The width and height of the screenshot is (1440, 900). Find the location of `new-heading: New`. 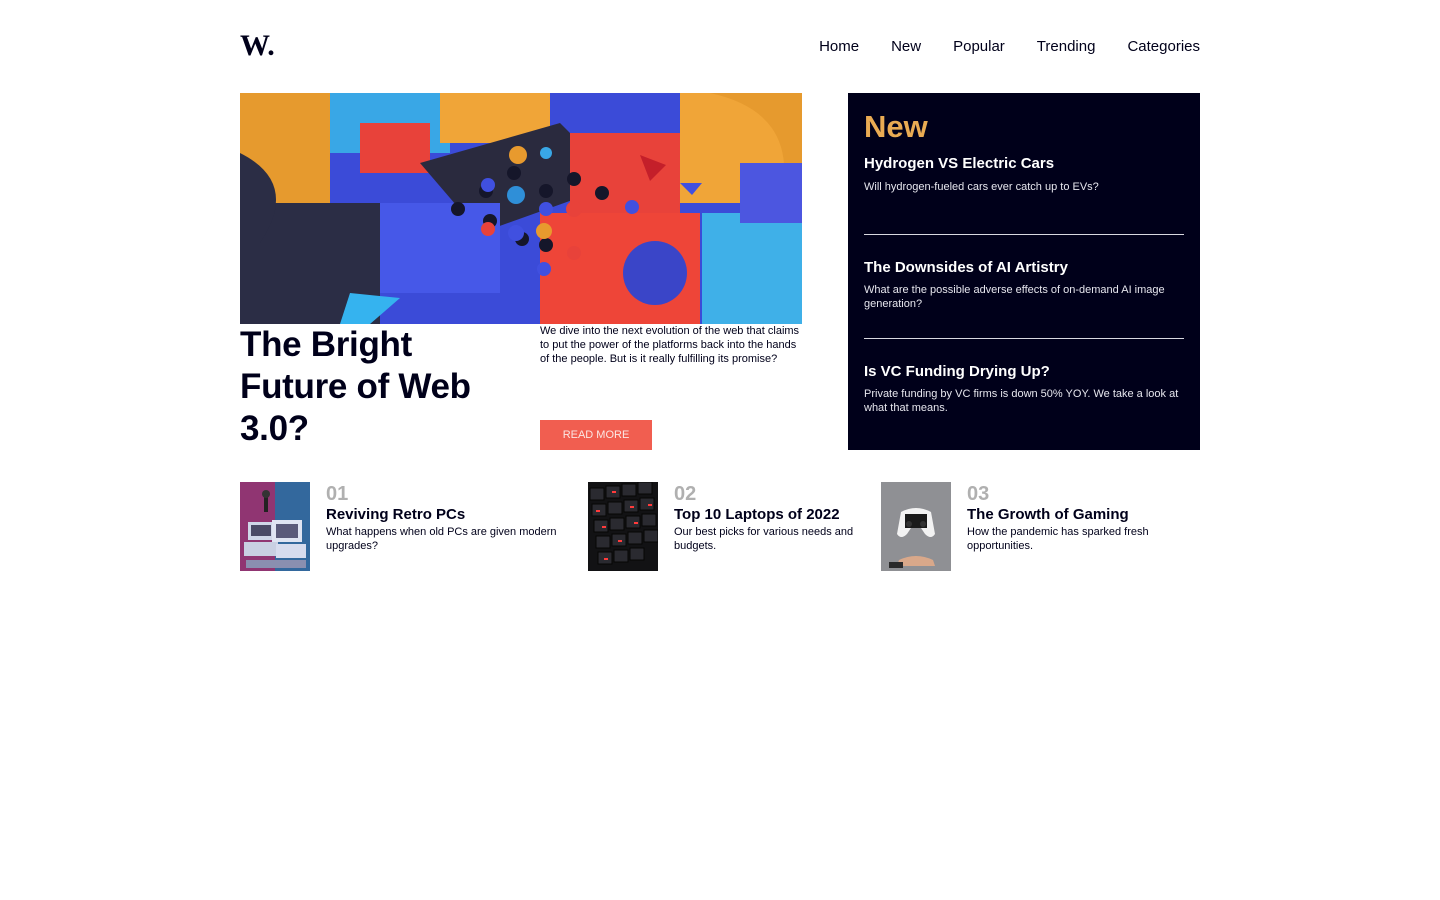

new-heading: New is located at coordinates (896, 126).